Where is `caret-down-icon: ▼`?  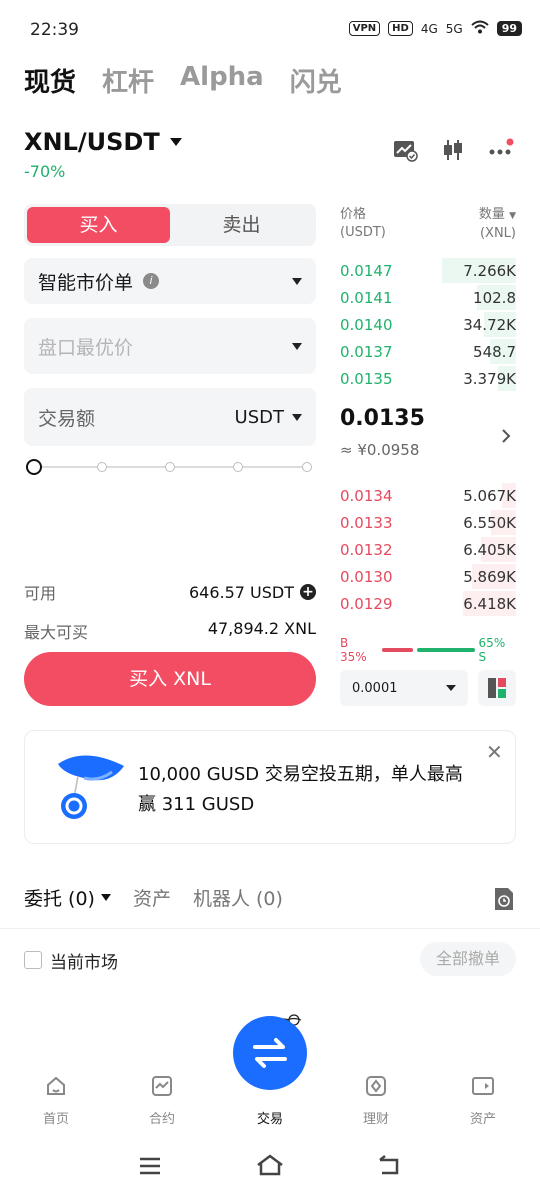 caret-down-icon: ▼ is located at coordinates (512, 216).